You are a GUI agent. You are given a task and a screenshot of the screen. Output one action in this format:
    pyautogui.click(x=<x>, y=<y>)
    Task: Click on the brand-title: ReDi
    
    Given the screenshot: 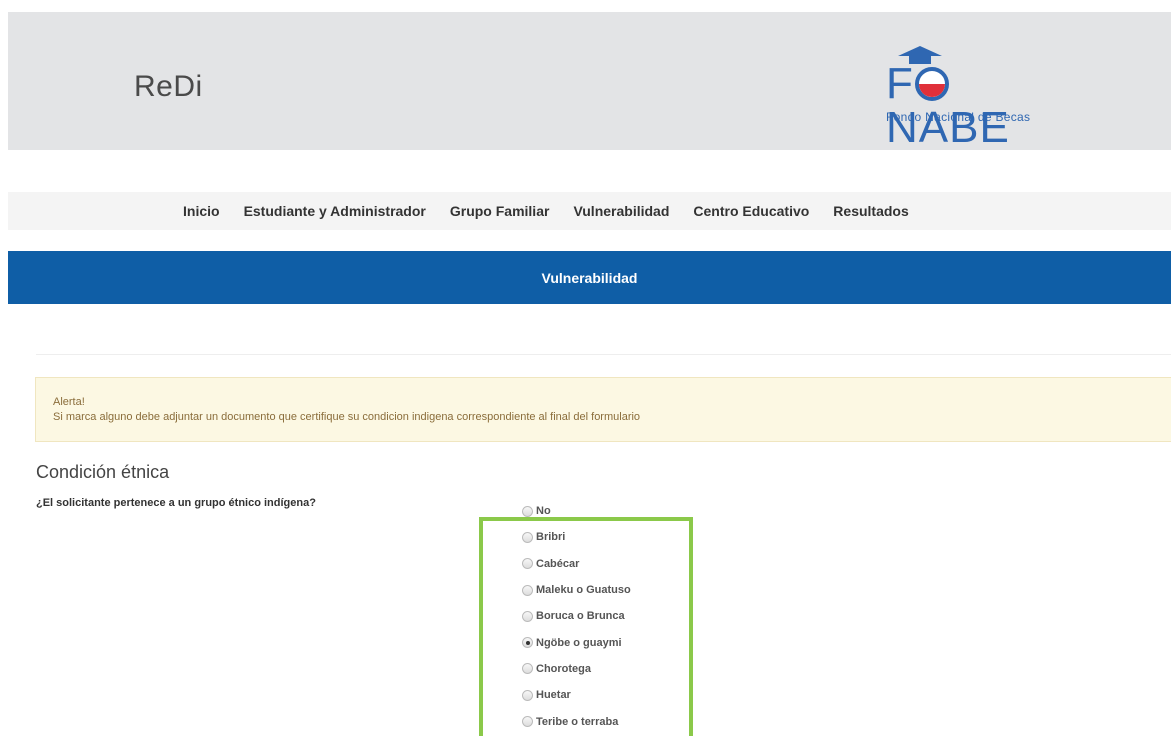 What is the action you would take?
    pyautogui.click(x=168, y=86)
    